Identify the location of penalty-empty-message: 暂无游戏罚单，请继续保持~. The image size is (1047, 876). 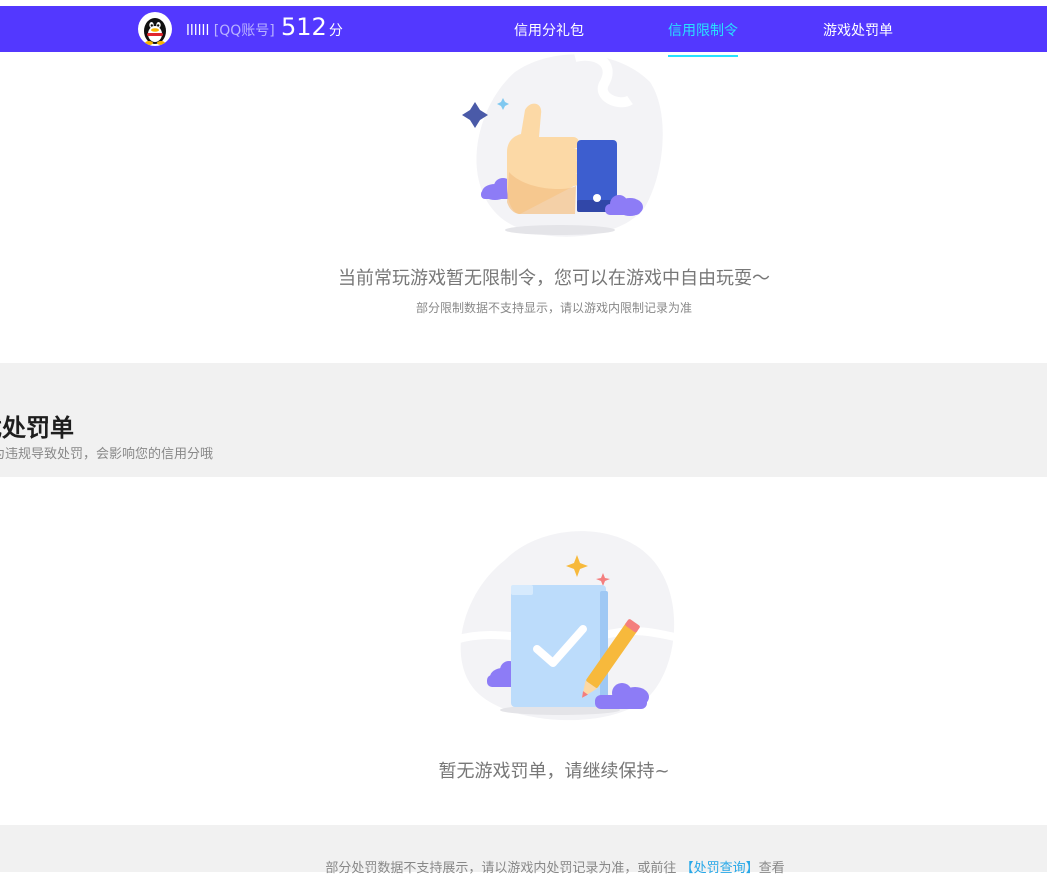
(554, 771).